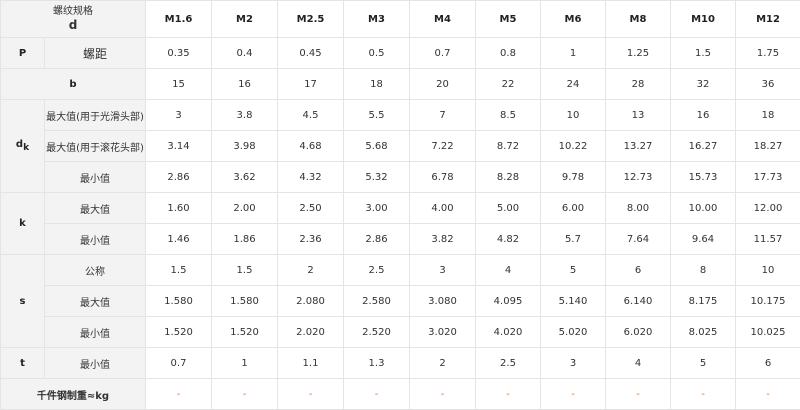 This screenshot has height=410, width=800. I want to click on socket-size-row: s公称1.51.522.53456810, so click(400, 270).